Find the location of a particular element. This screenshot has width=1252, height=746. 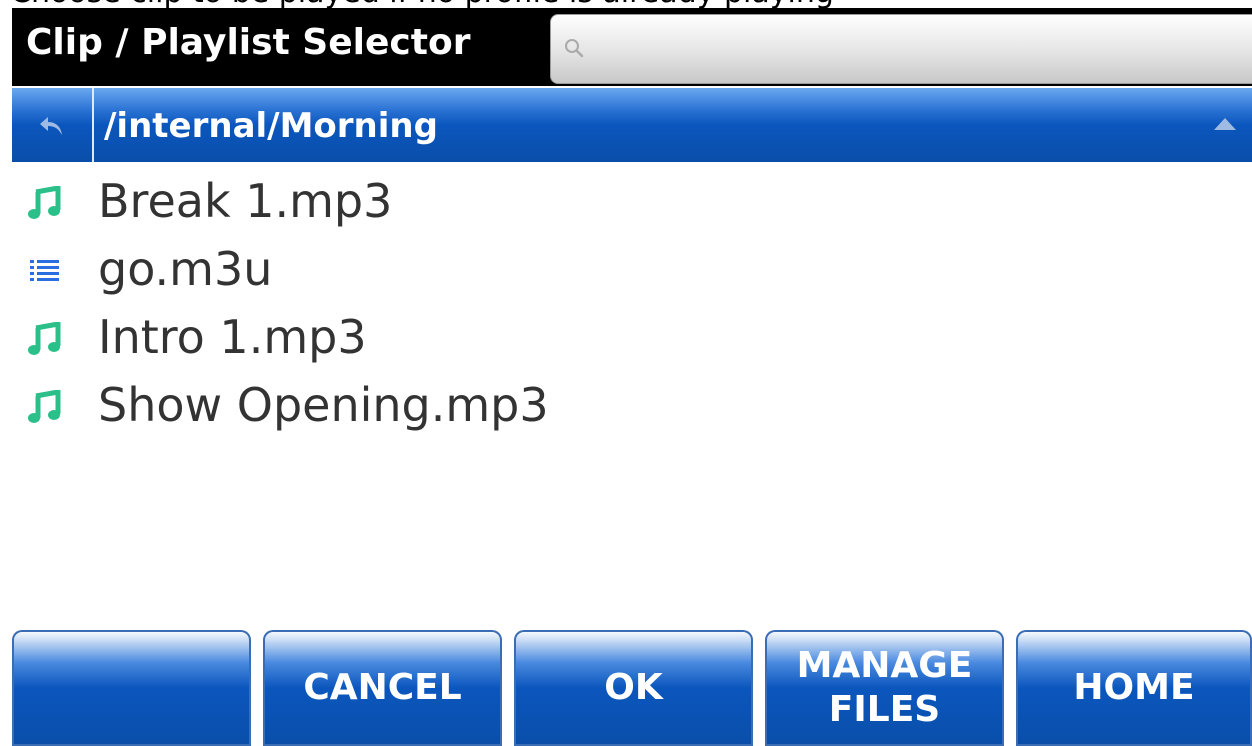

back-button is located at coordinates (53, 125).